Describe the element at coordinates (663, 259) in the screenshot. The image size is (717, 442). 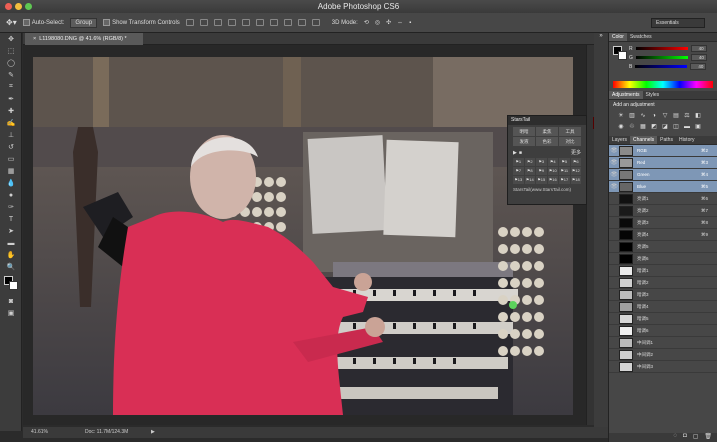
I see `channel-row: 亮调6` at that location.